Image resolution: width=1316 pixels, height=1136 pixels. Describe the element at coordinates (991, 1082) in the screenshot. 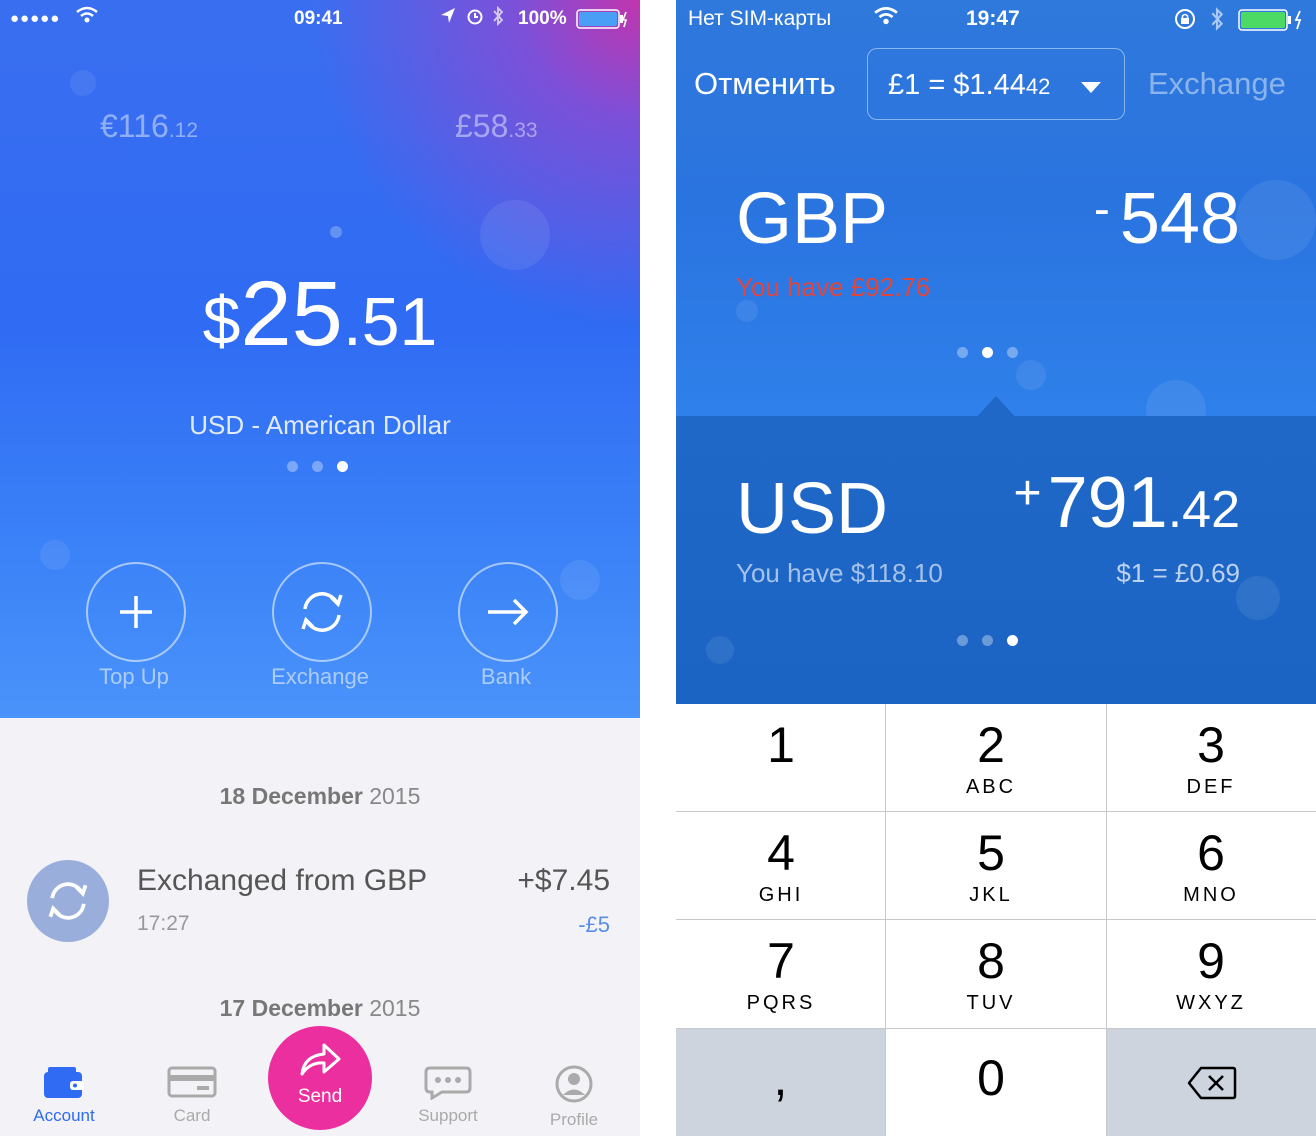

I see `key-0: 0` at that location.